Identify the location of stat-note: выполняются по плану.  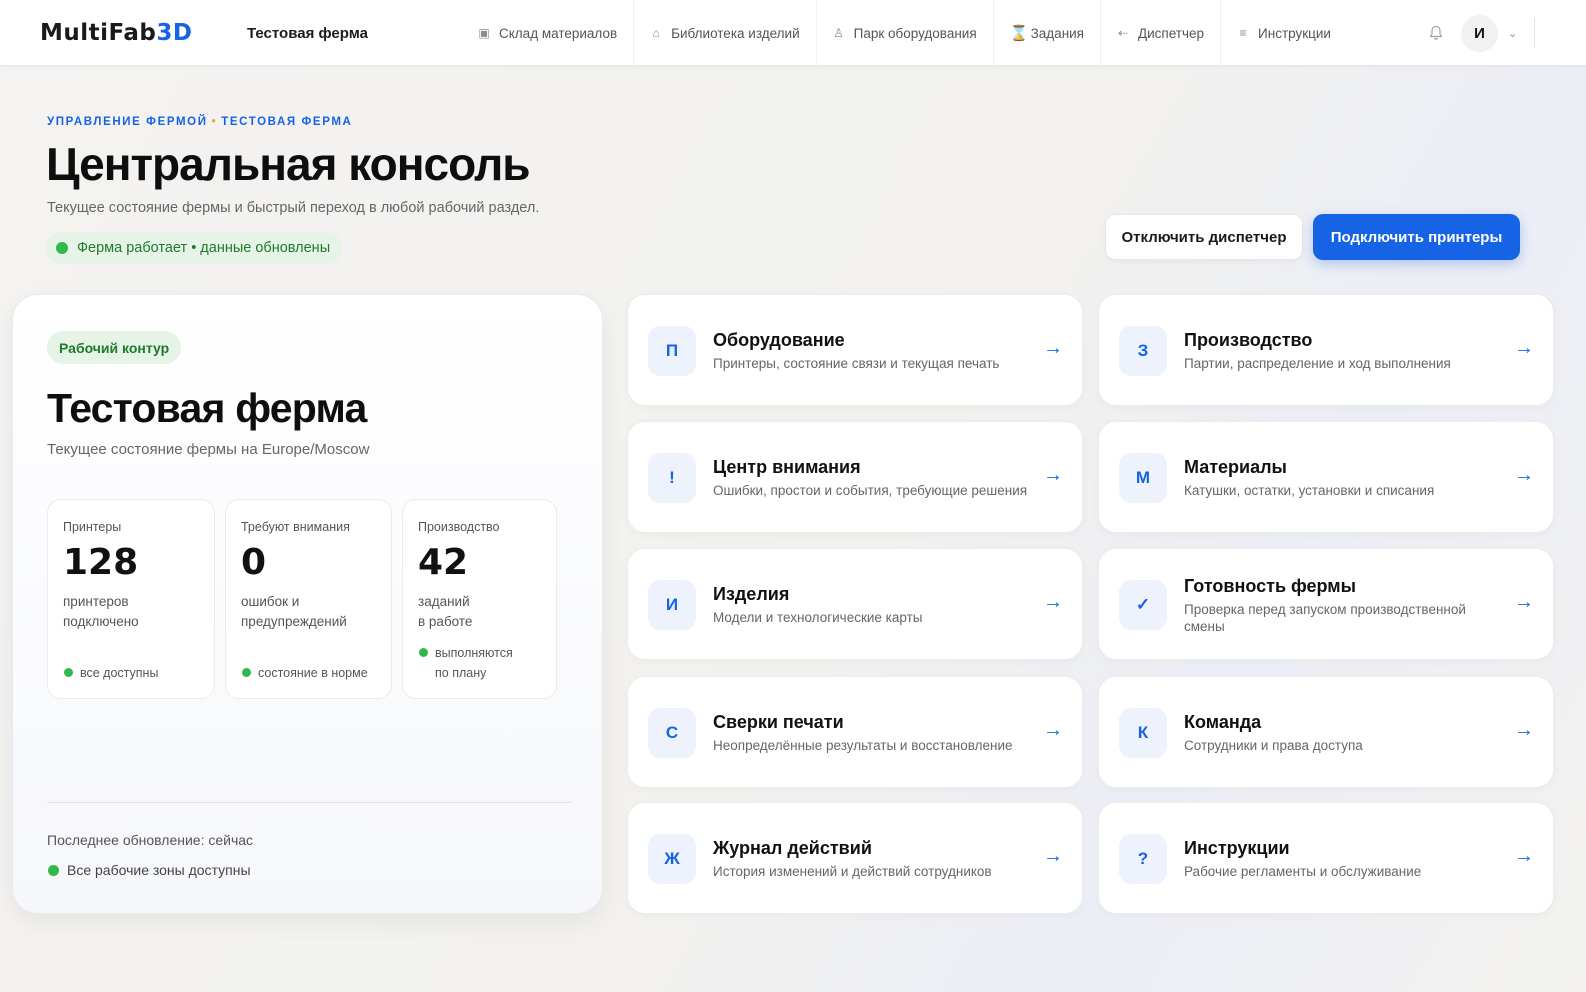
(465, 663).